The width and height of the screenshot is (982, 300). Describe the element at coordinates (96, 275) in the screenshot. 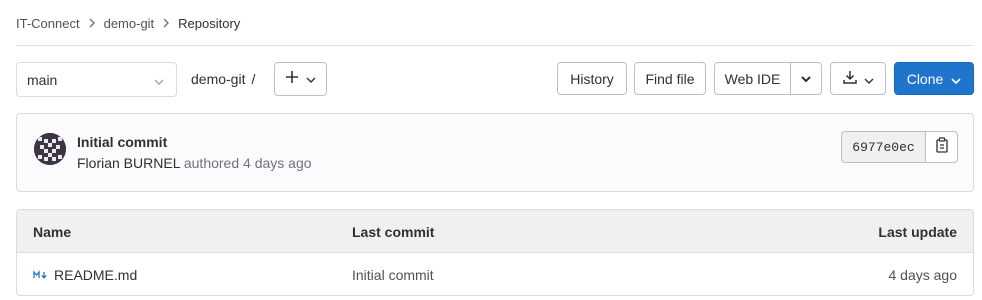

I see `file-name: README.md` at that location.